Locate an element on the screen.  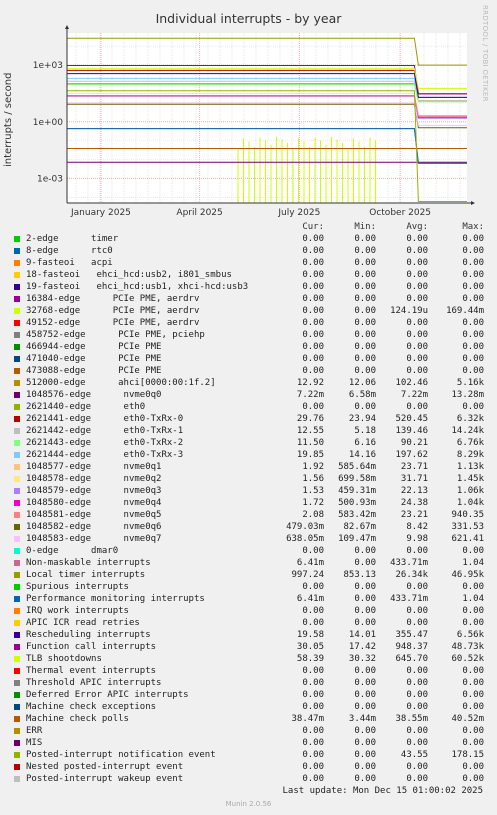
legend-max-value: 940.35 is located at coordinates (467, 515).